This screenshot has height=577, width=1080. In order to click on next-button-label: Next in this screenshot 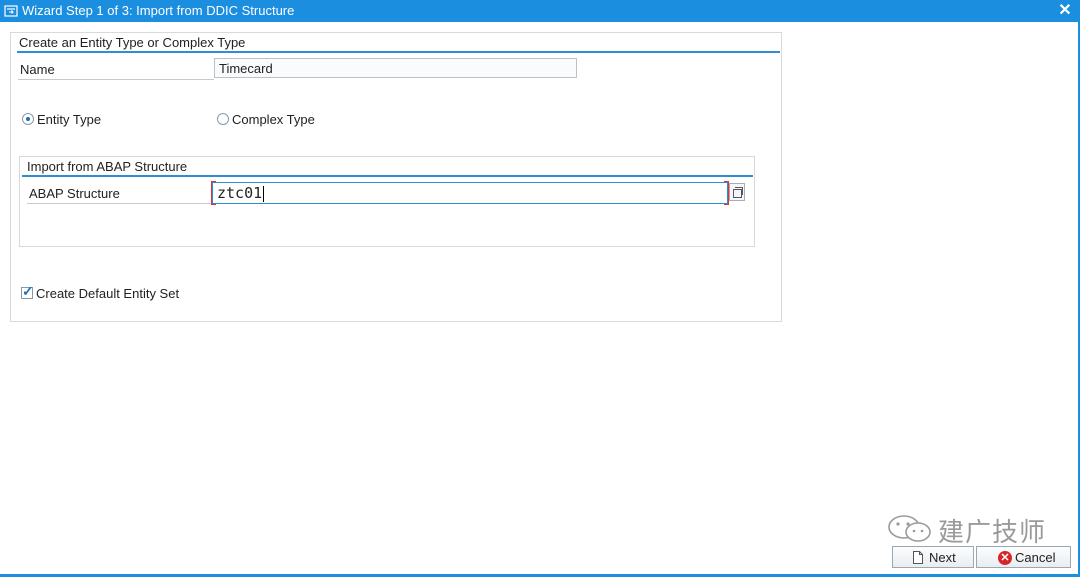, I will do `click(942, 557)`.